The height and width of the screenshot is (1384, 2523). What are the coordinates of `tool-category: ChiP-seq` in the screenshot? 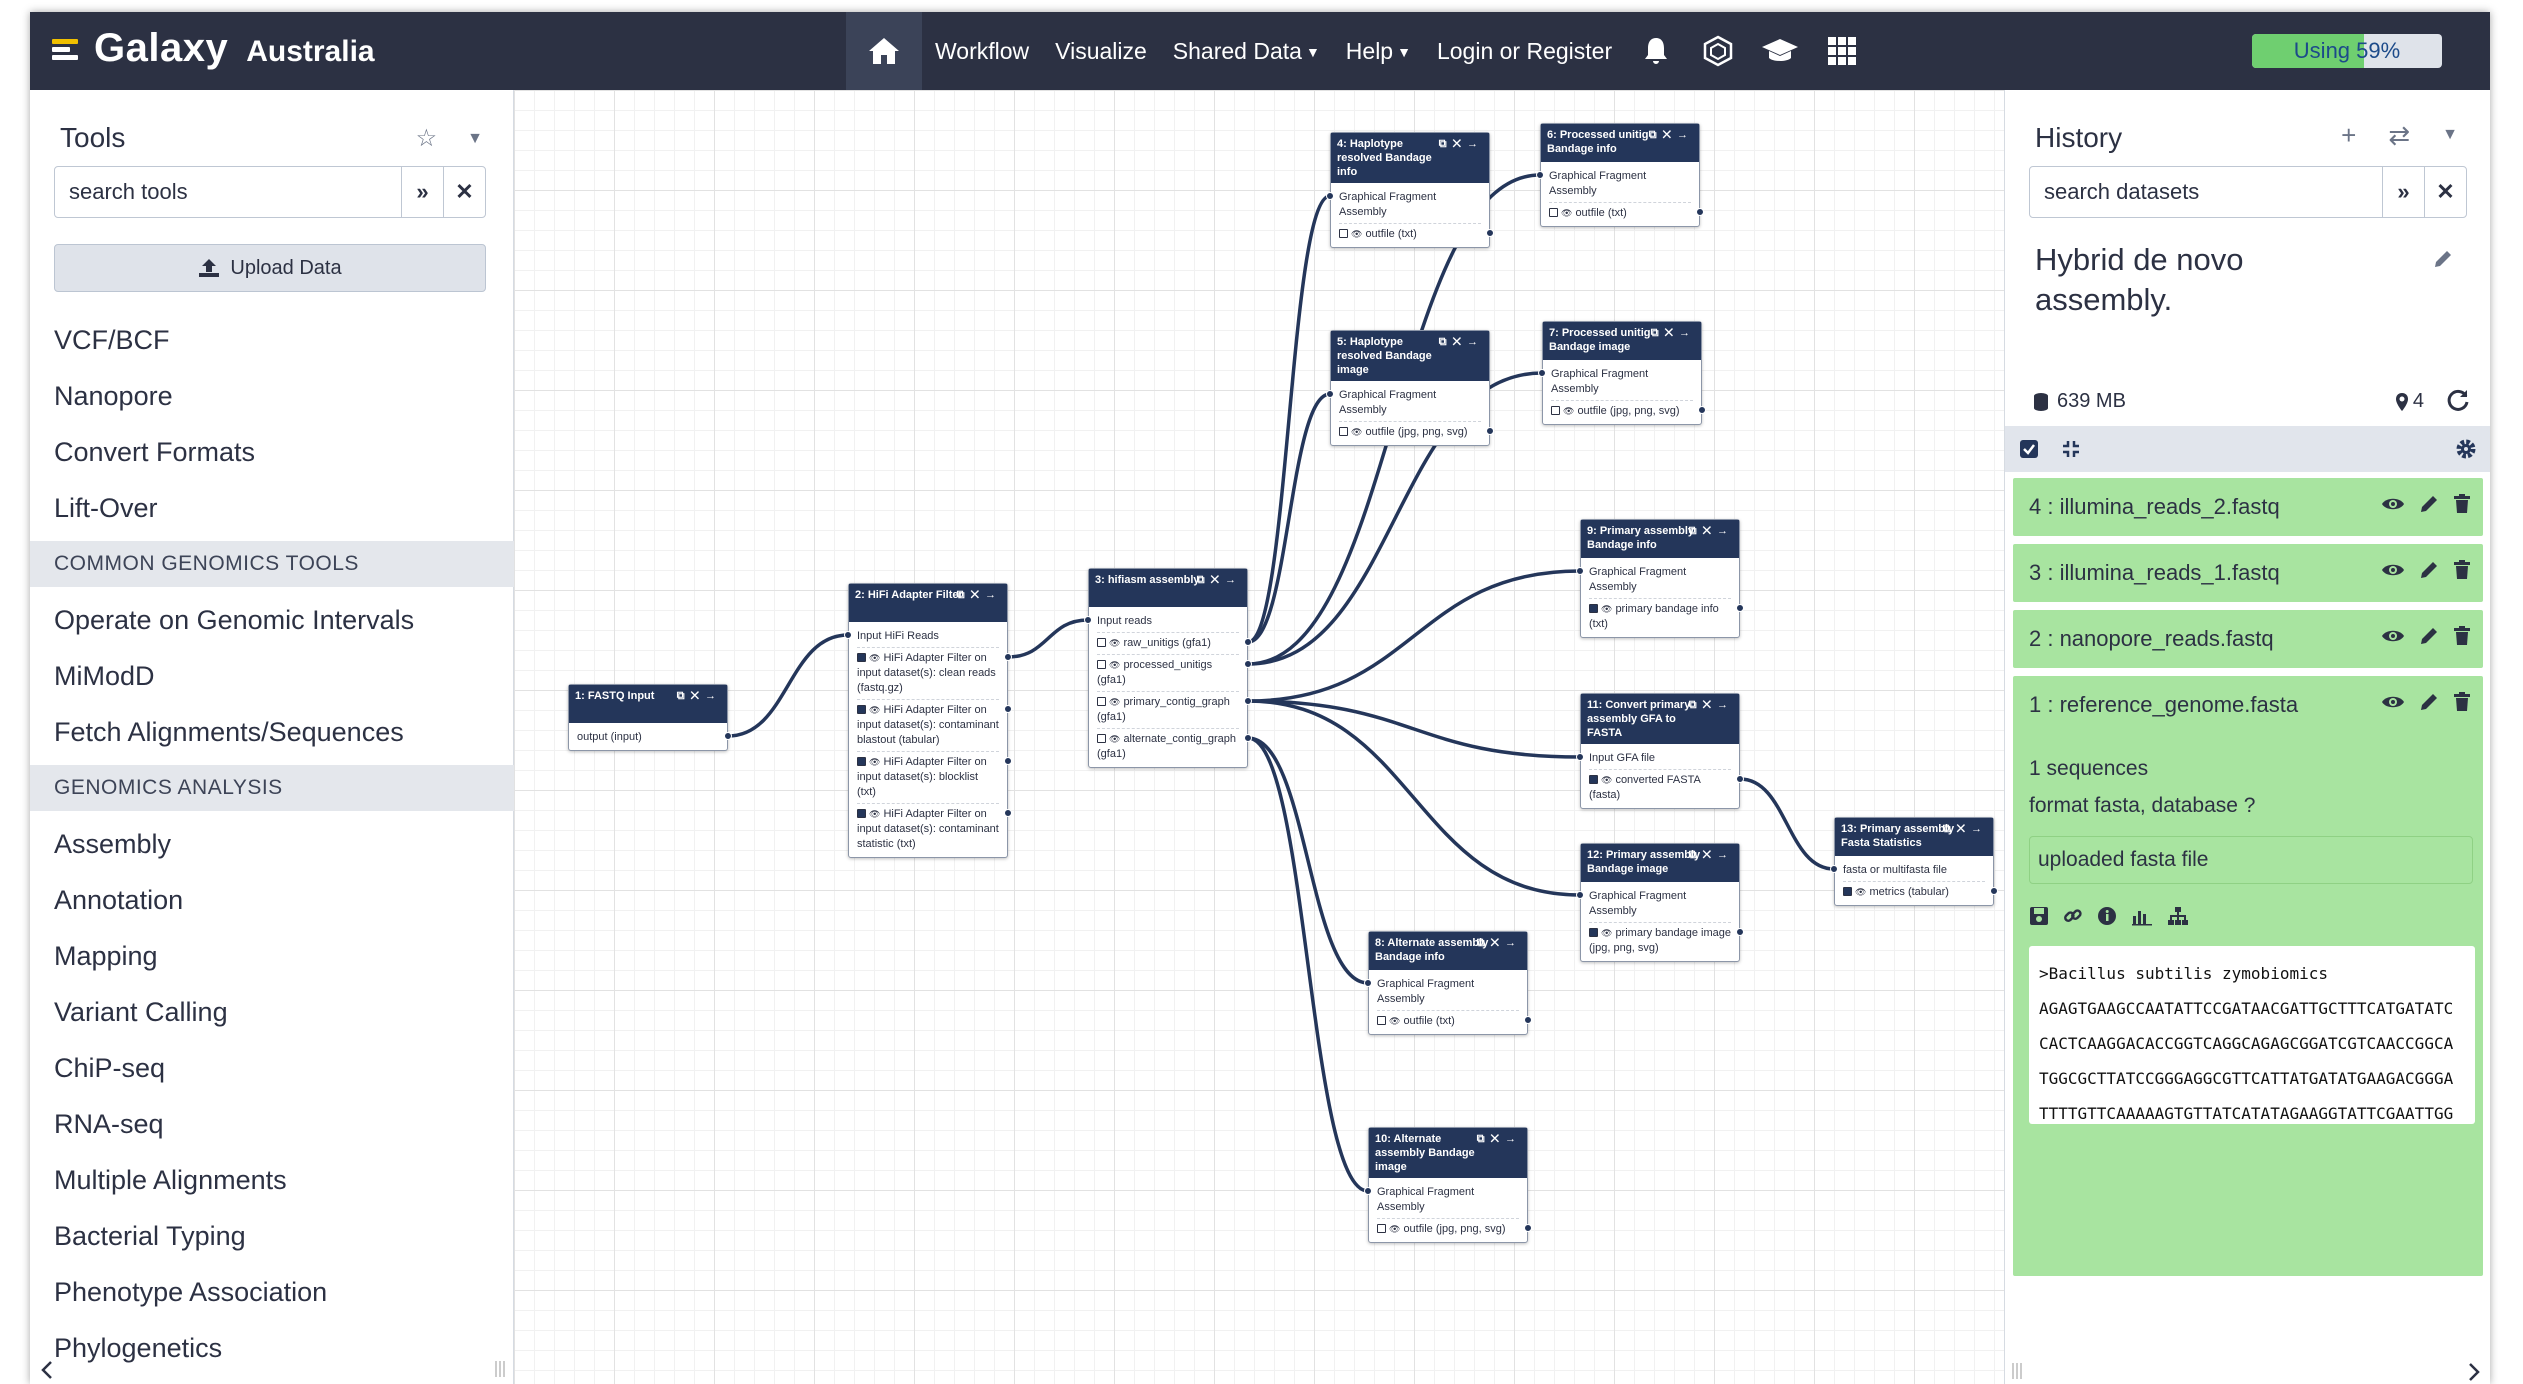 It's located at (272, 1068).